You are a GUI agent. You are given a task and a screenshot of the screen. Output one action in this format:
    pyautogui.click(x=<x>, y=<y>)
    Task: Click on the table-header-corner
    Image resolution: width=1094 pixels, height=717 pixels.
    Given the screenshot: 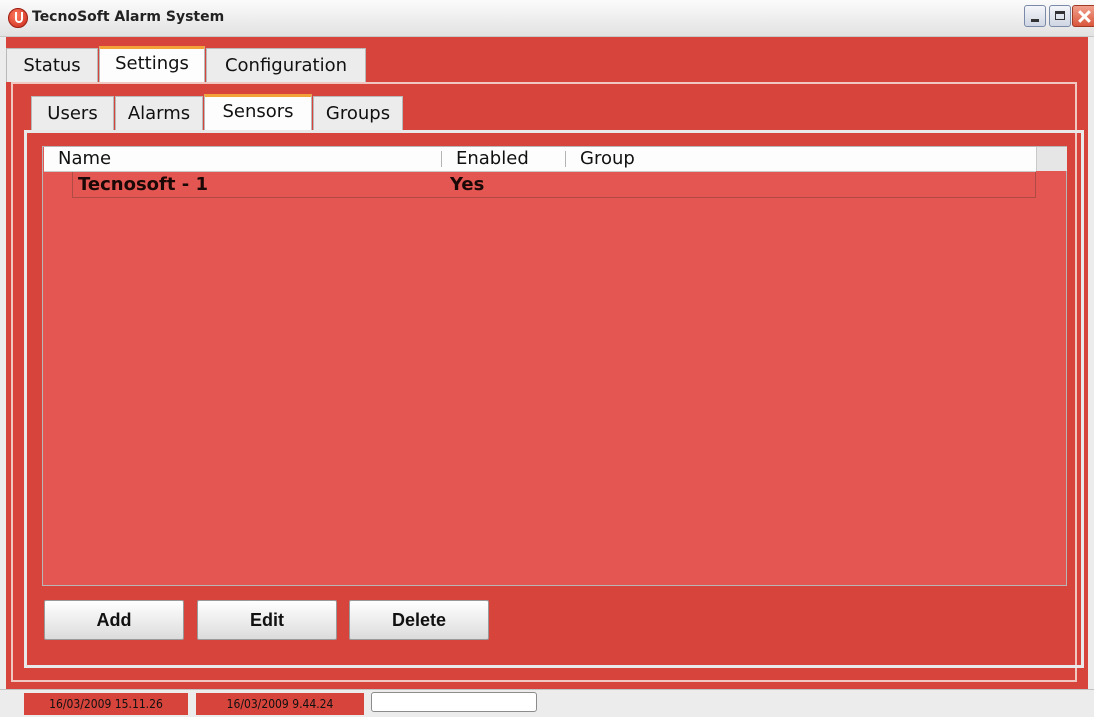 What is the action you would take?
    pyautogui.click(x=1051, y=159)
    